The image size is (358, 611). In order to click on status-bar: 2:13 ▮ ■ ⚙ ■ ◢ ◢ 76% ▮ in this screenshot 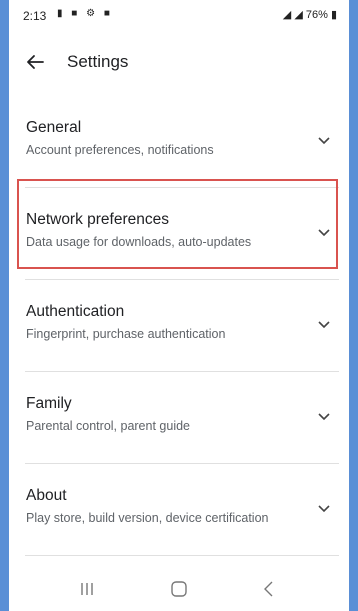, I will do `click(179, 15)`.